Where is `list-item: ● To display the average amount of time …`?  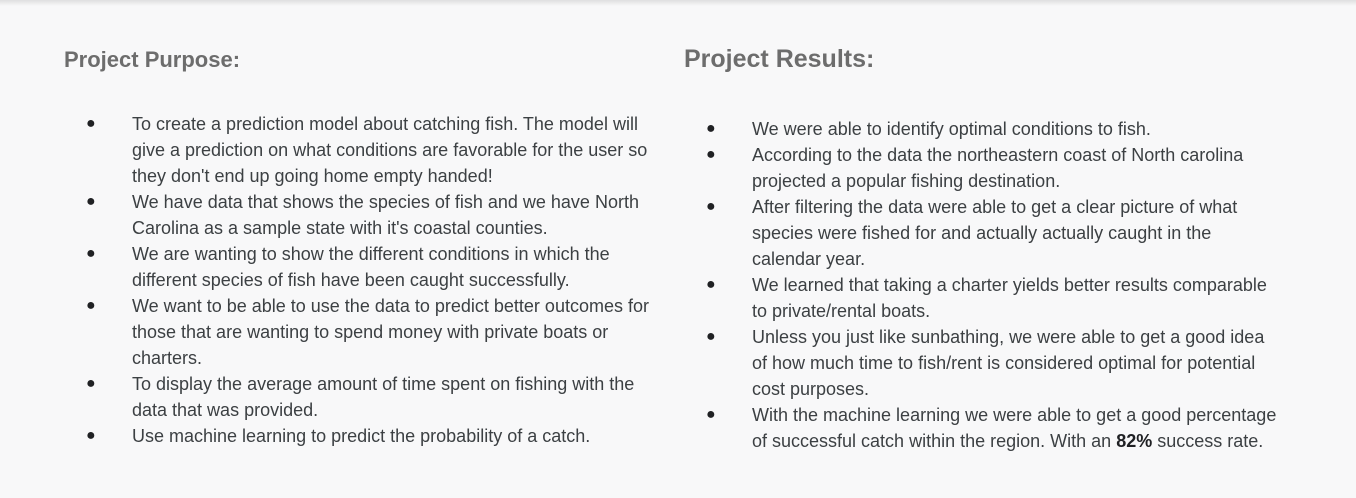 list-item: ● To display the average amount of time … is located at coordinates (358, 397).